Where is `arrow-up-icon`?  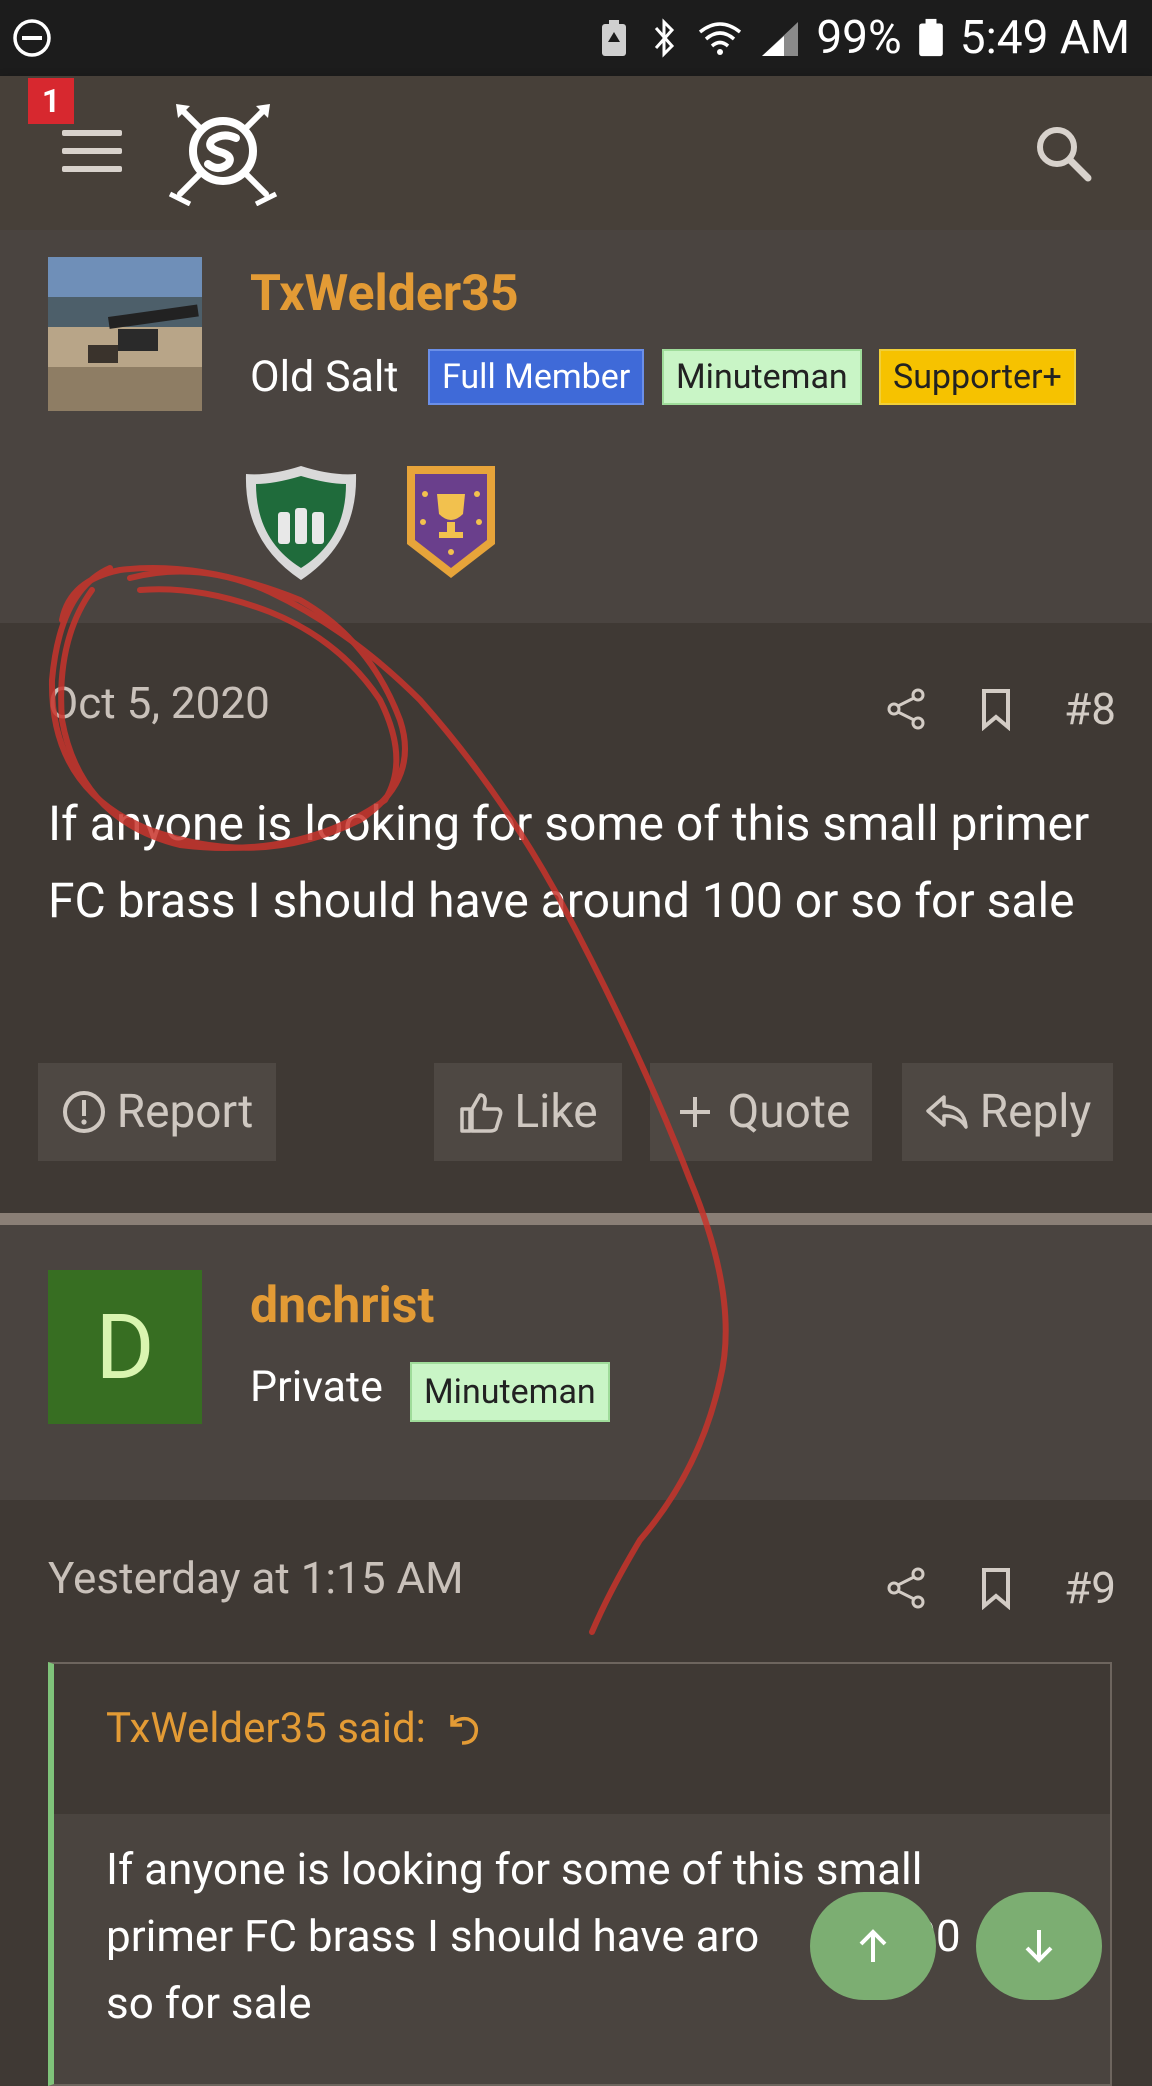 arrow-up-icon is located at coordinates (873, 1945).